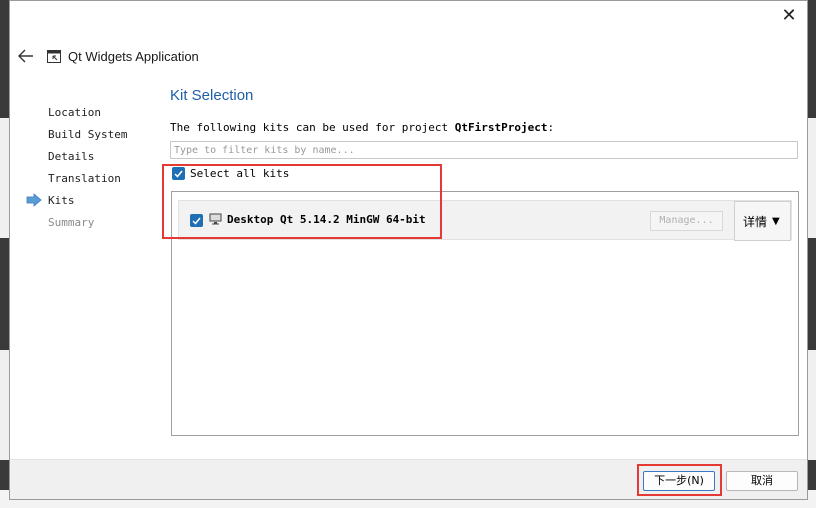 The width and height of the screenshot is (816, 508). I want to click on close-button: ✕, so click(789, 16).